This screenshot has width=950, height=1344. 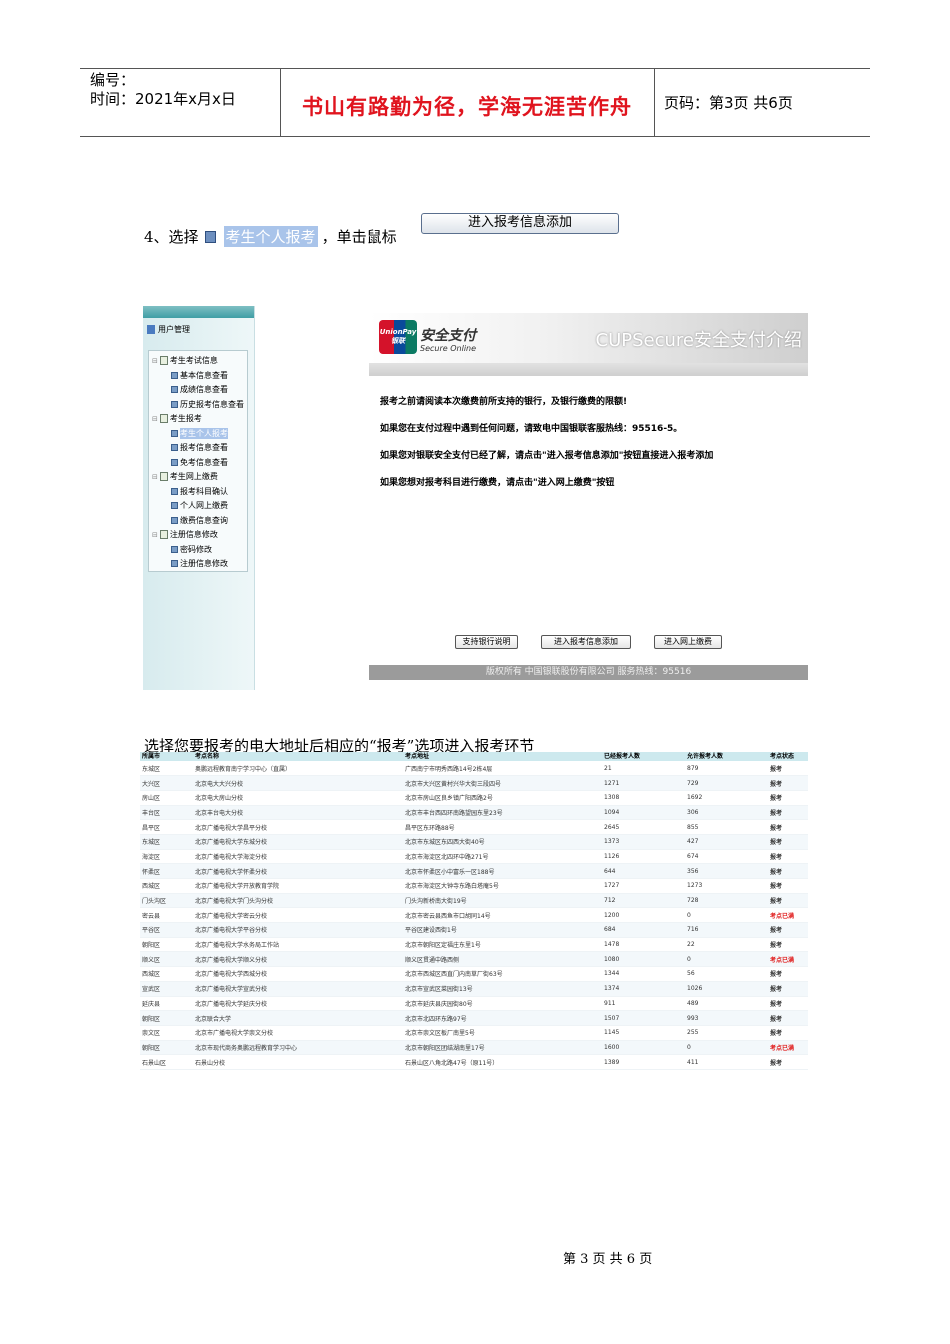 What do you see at coordinates (726, 798) in the screenshot?
I see `table-cell: 1692` at bounding box center [726, 798].